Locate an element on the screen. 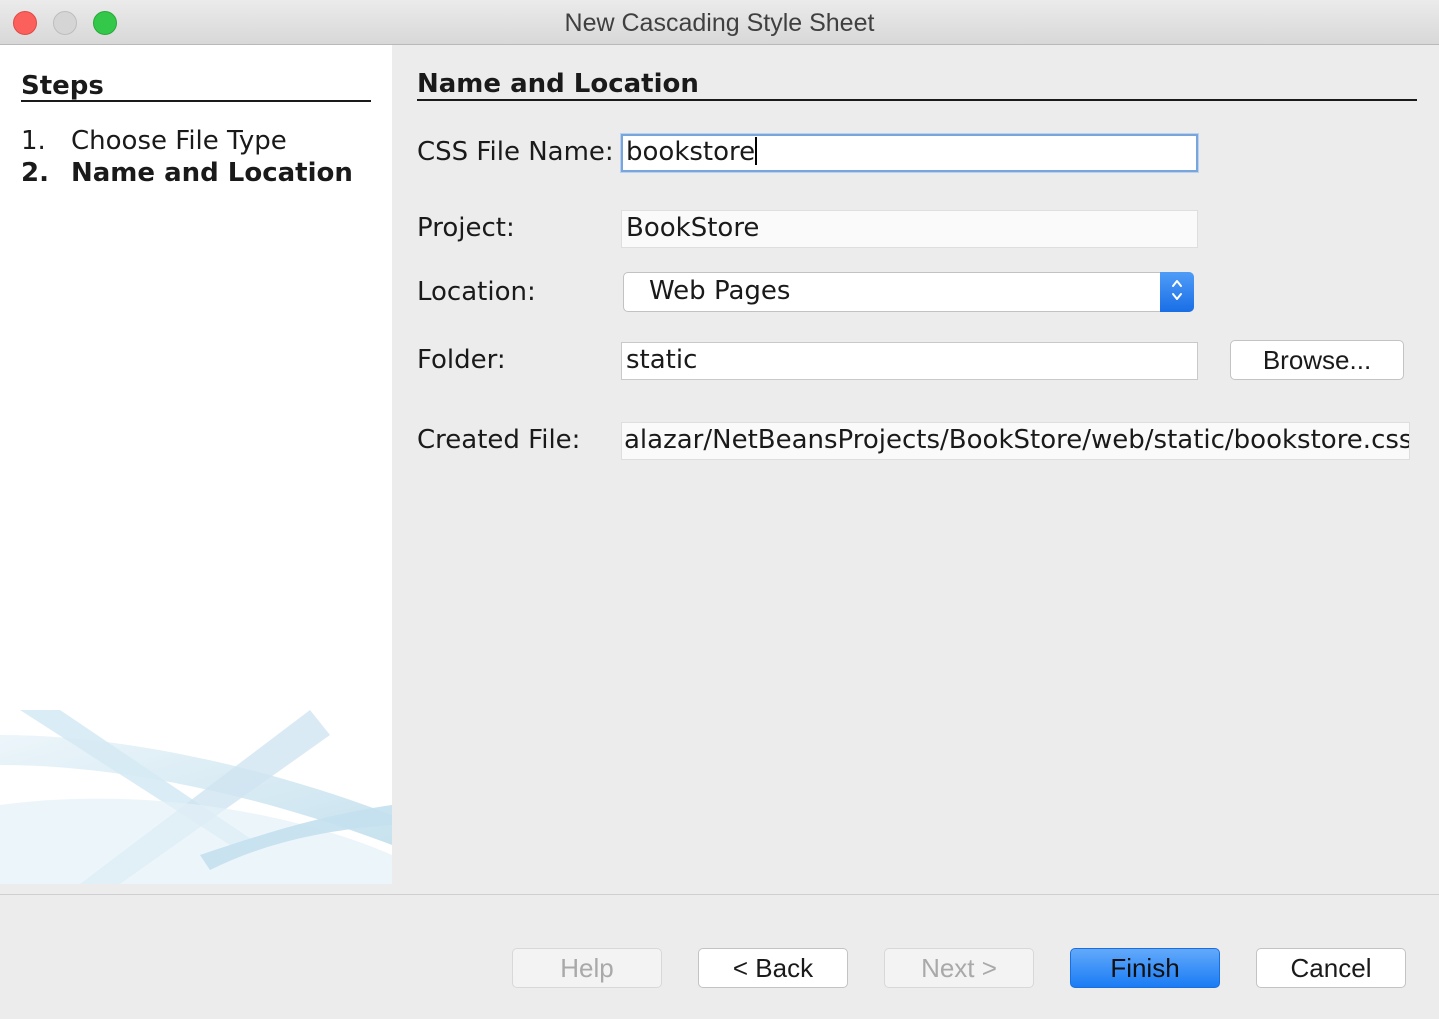 Image resolution: width=1439 pixels, height=1019 pixels. button-bar: Help < Back Next > Finish Cancel is located at coordinates (719, 957).